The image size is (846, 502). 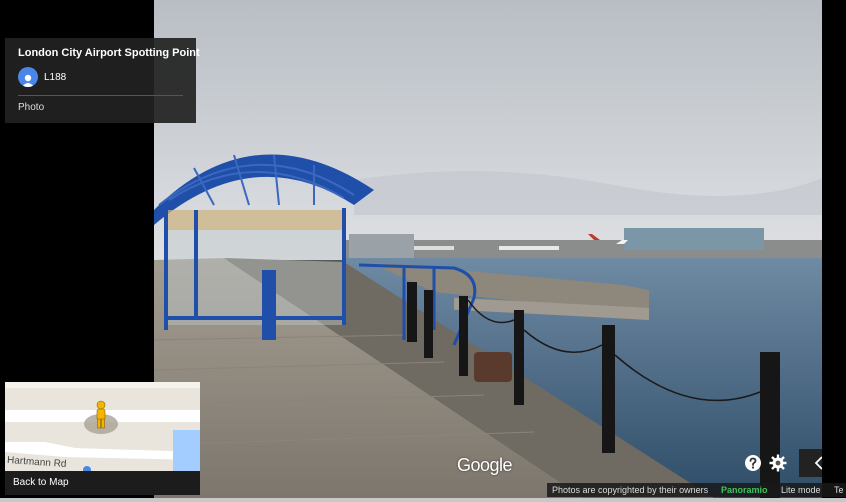 What do you see at coordinates (485, 465) in the screenshot?
I see `google-logo: Google` at bounding box center [485, 465].